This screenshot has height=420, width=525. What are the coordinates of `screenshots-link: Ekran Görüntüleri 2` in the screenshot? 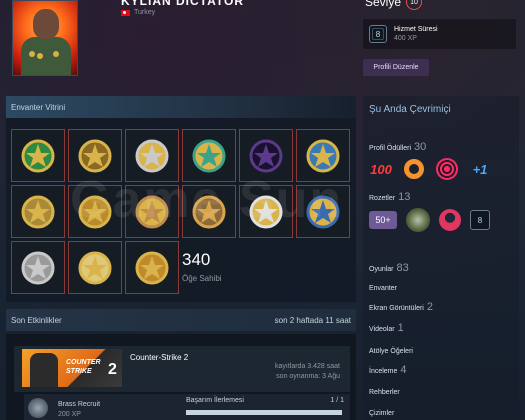 It's located at (401, 307).